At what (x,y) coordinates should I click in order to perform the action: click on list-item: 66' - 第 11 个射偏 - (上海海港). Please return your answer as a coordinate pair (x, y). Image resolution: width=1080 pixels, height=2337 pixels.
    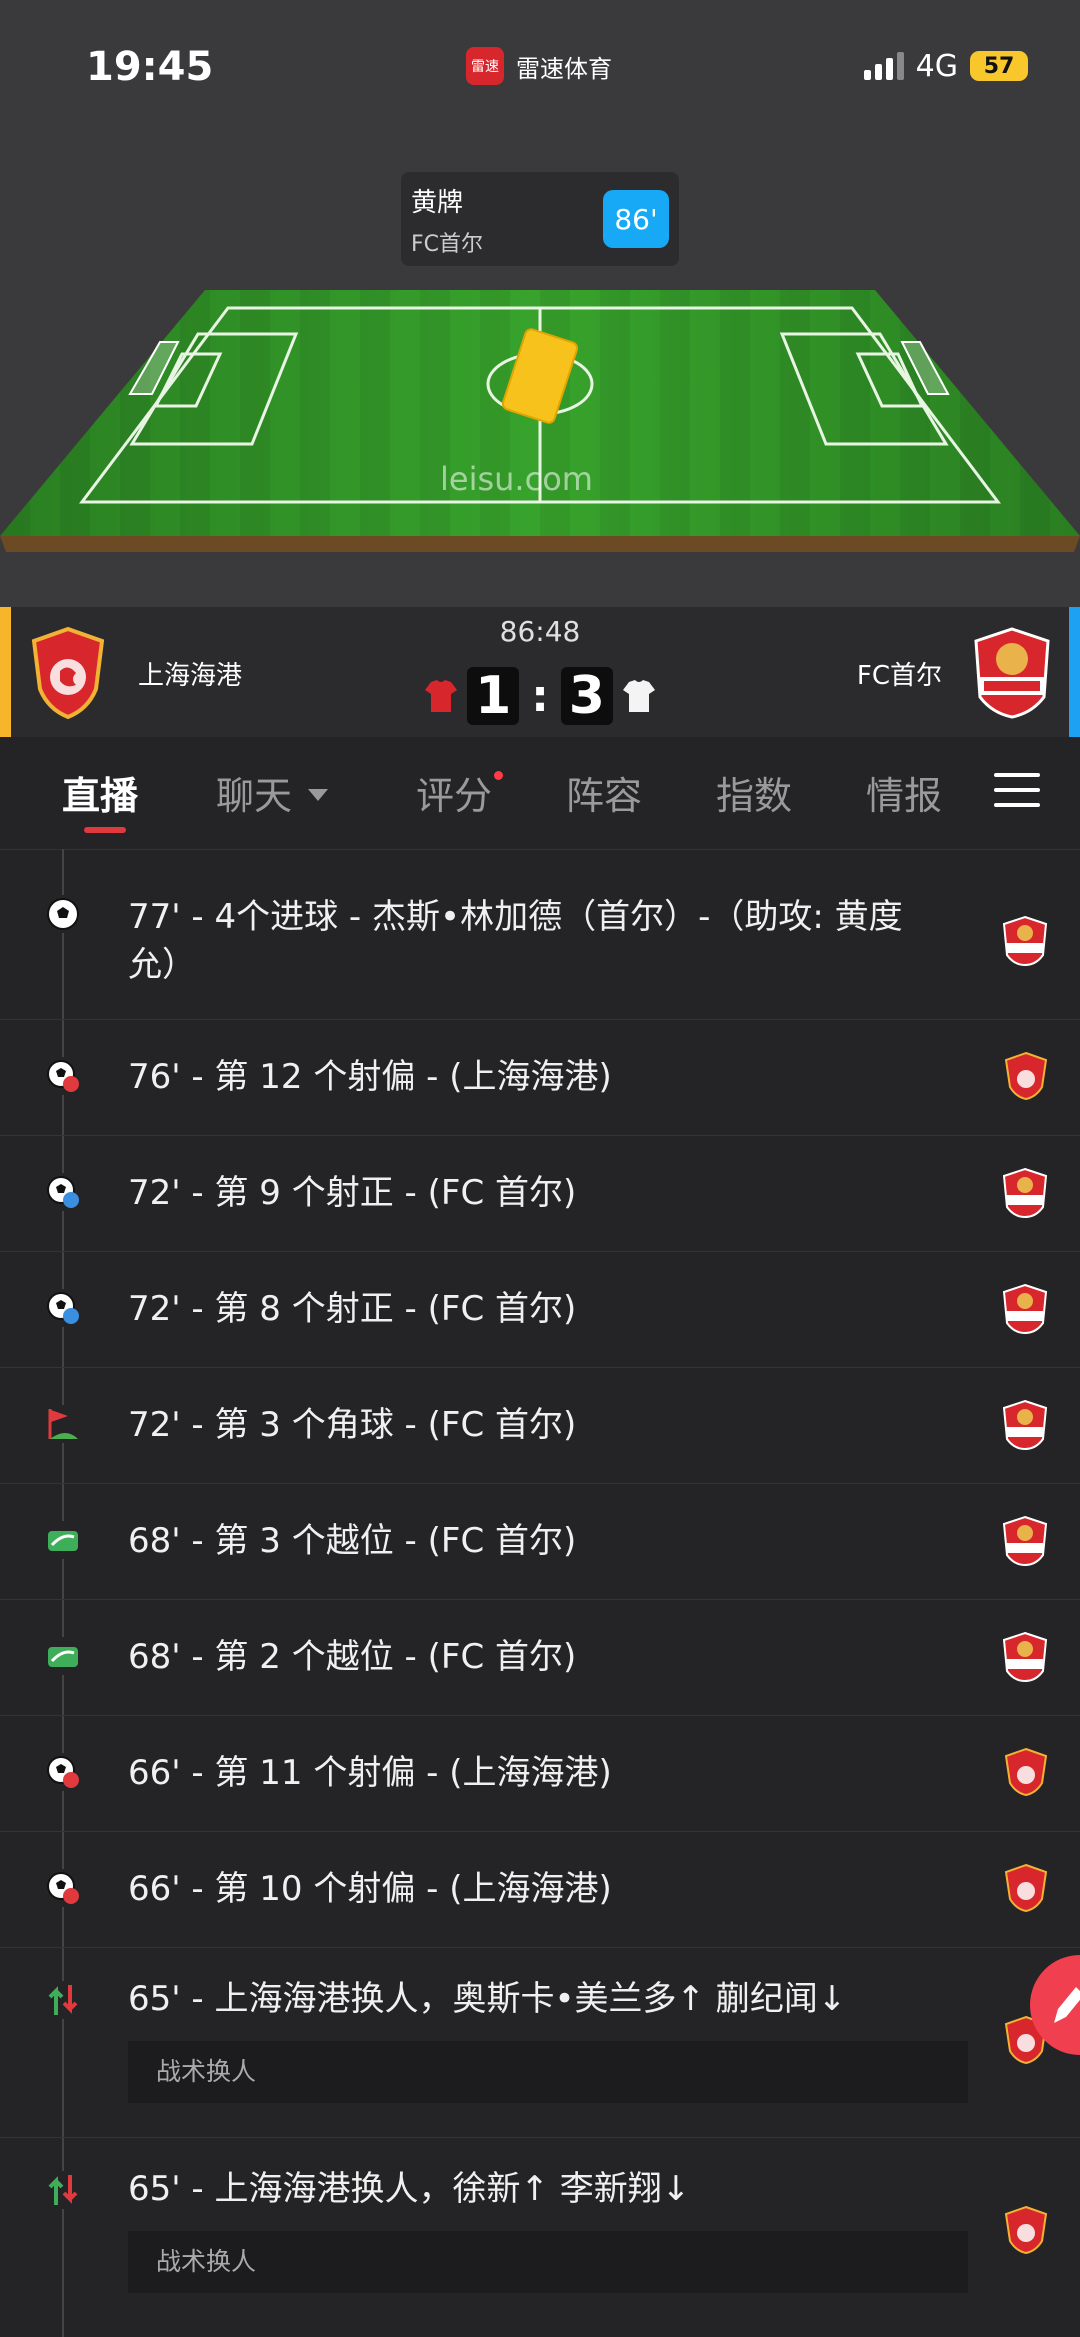
    Looking at the image, I should click on (540, 1773).